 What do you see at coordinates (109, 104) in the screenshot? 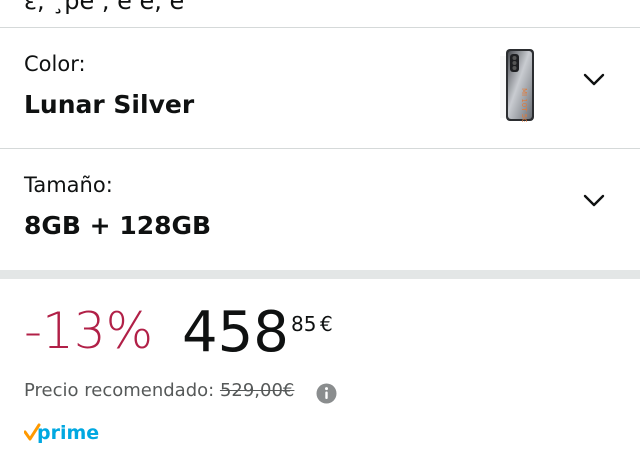
I see `color-value: Lunar Silver` at bounding box center [109, 104].